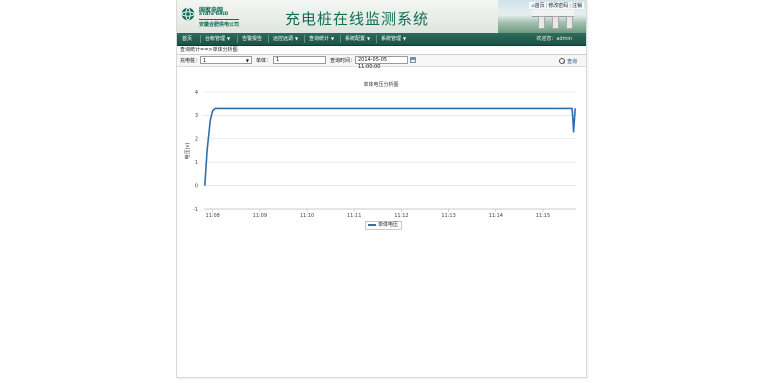  What do you see at coordinates (195, 210) in the screenshot?
I see `y-tick-label: -1` at bounding box center [195, 210].